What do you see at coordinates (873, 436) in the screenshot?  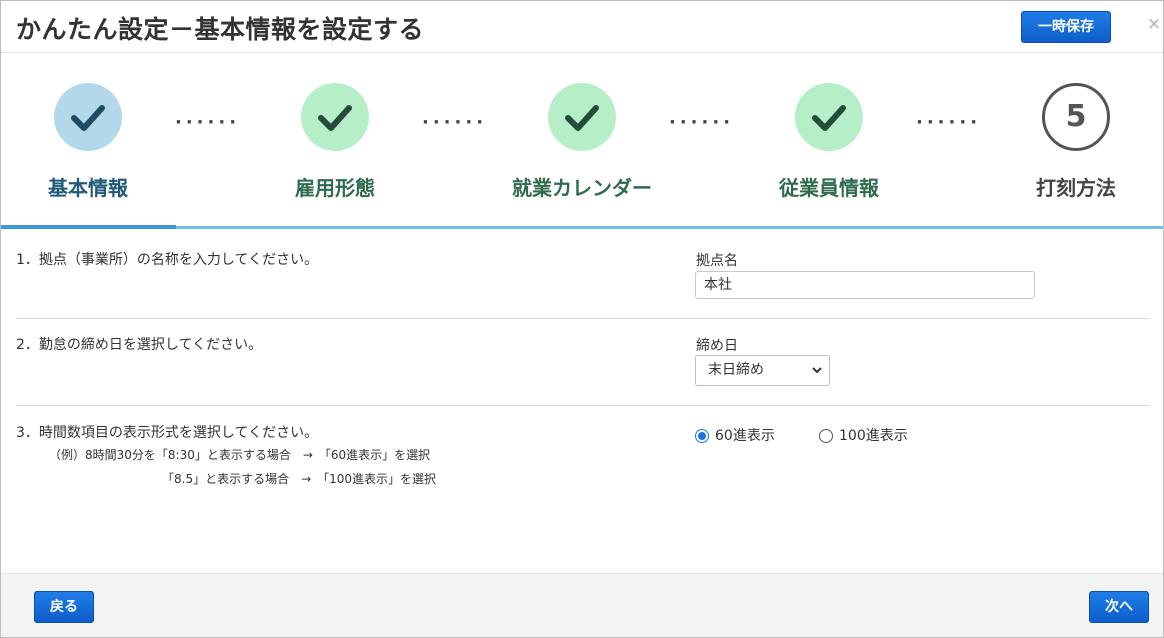 I see `radio-label: 100進表示` at bounding box center [873, 436].